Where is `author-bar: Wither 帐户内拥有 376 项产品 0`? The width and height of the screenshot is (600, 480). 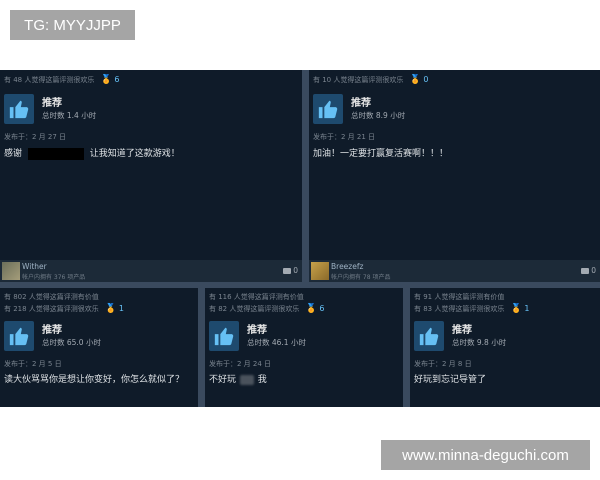
author-bar: Wither 帐户内拥有 376 项产品 0 is located at coordinates (151, 271).